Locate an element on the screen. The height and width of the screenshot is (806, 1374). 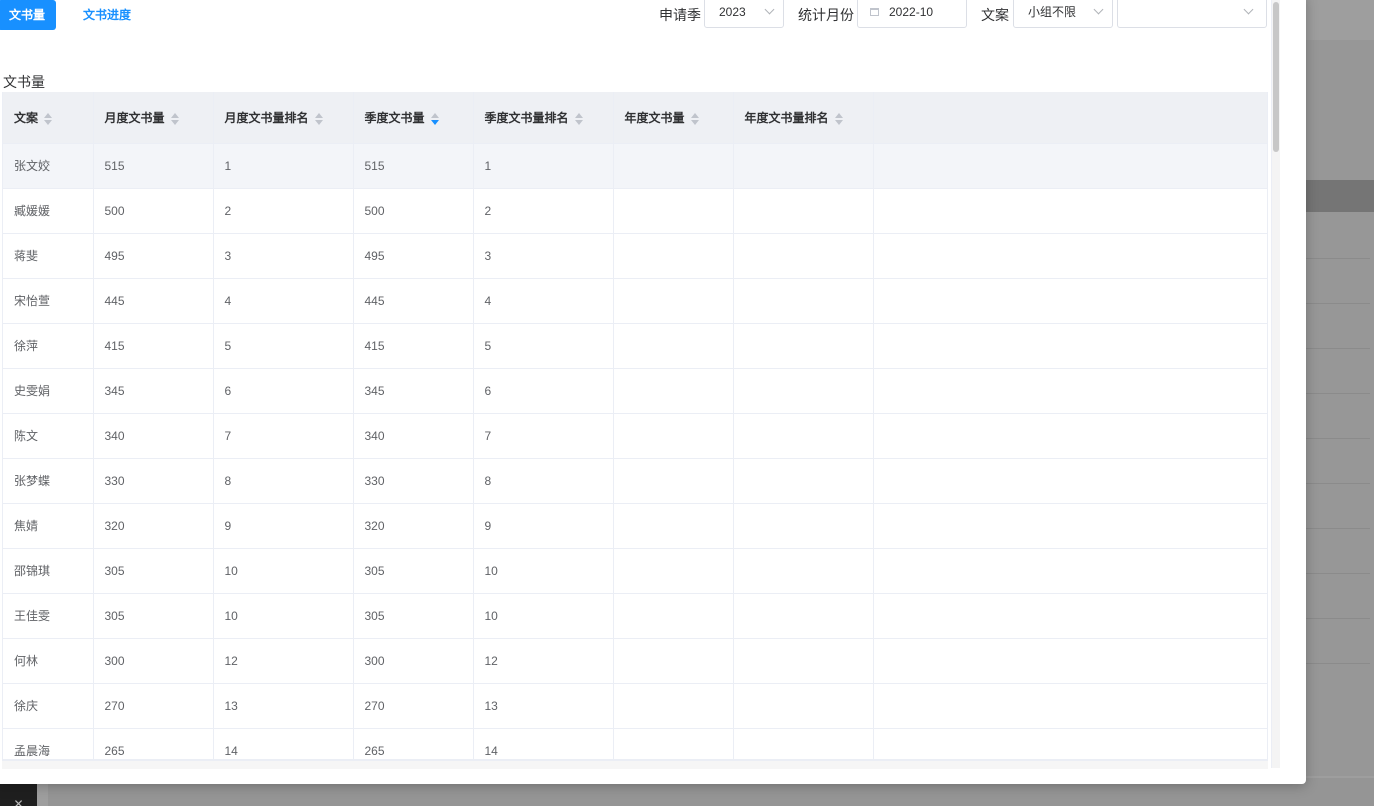
table-cell: 何林 is located at coordinates (48, 661).